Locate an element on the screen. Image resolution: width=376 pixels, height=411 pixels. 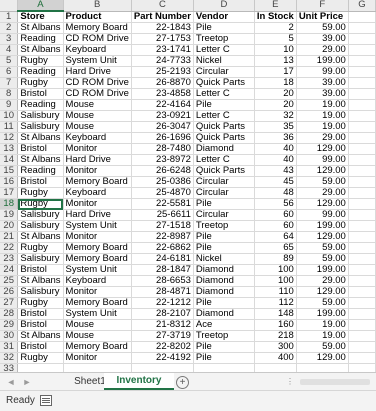
cell-part: 23-8972 is located at coordinates (162, 160).